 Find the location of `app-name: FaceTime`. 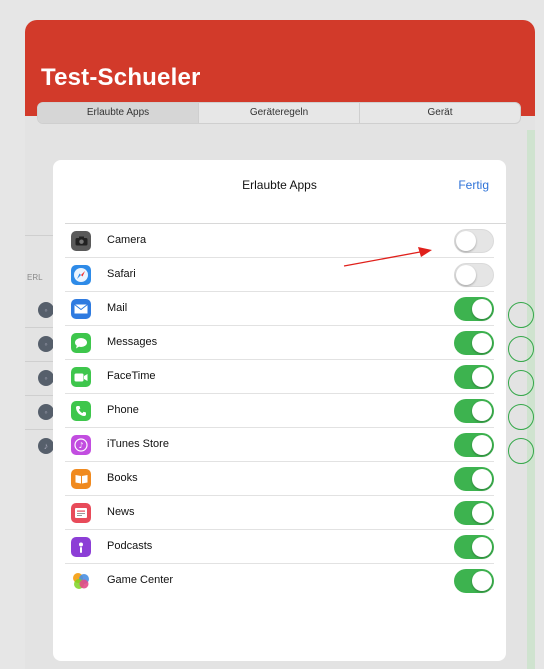

app-name: FaceTime is located at coordinates (131, 376).